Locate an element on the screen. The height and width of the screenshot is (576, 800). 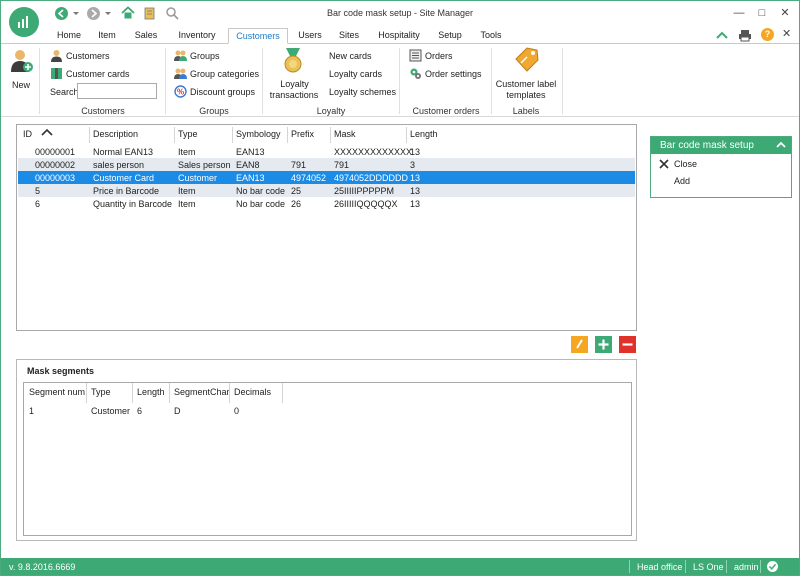
discount-groups-button: Discount groups is located at coordinates (222, 92).